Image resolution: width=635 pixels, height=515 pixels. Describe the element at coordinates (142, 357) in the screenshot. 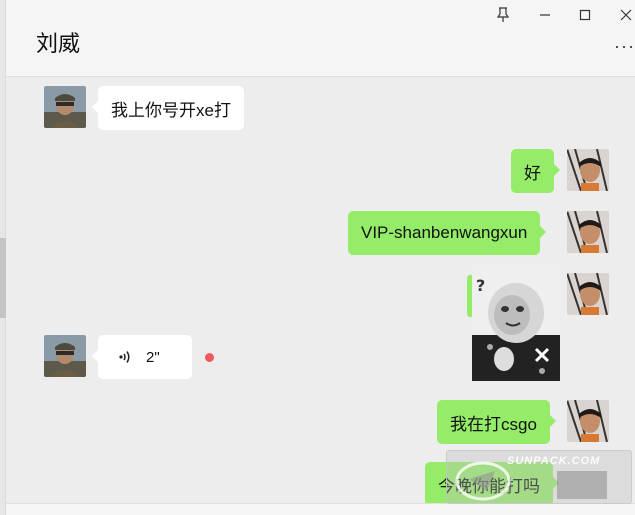

I see `voice-message-bubble: 2"` at that location.